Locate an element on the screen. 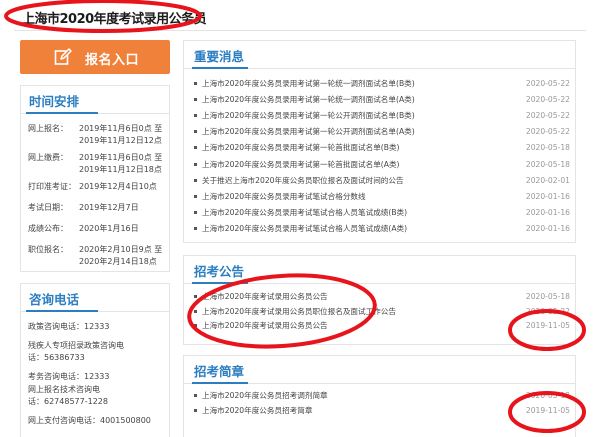 The width and height of the screenshot is (600, 437). contact-line: 残疾人专项招录政策咨询电 is located at coordinates (76, 345).